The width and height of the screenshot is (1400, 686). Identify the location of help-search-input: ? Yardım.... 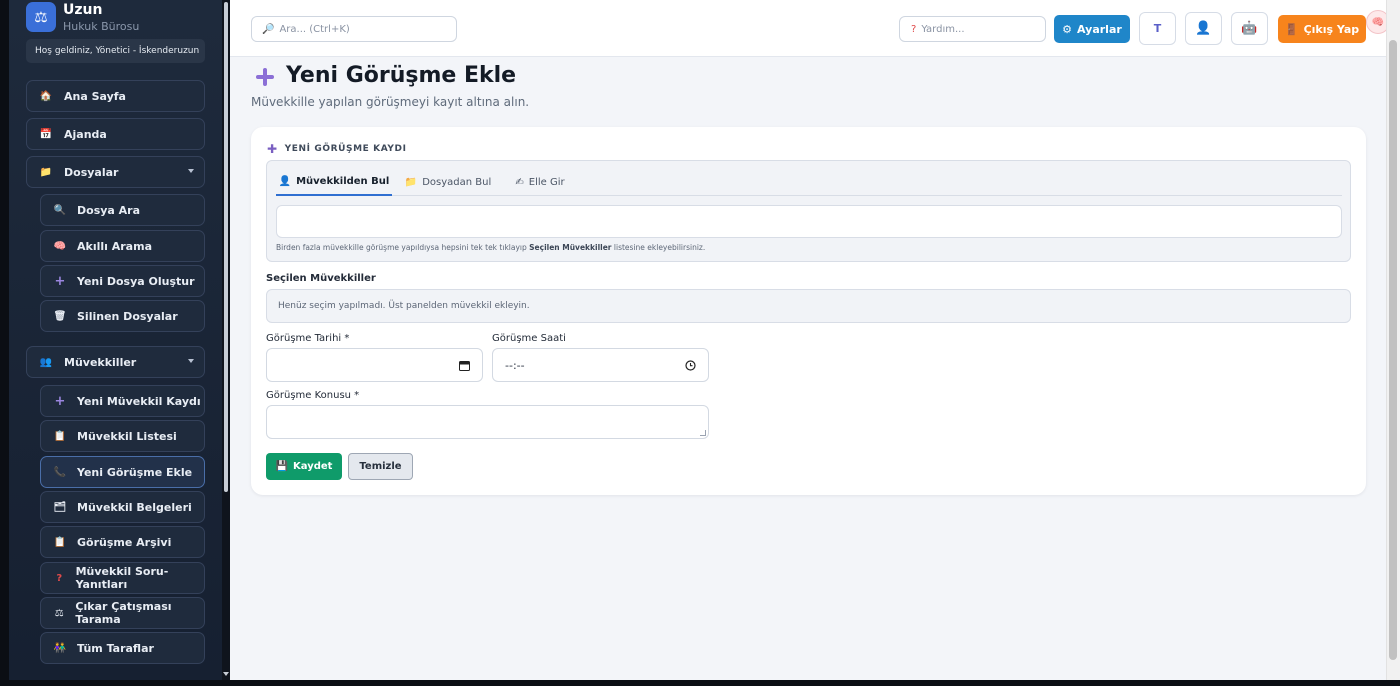
(972, 29).